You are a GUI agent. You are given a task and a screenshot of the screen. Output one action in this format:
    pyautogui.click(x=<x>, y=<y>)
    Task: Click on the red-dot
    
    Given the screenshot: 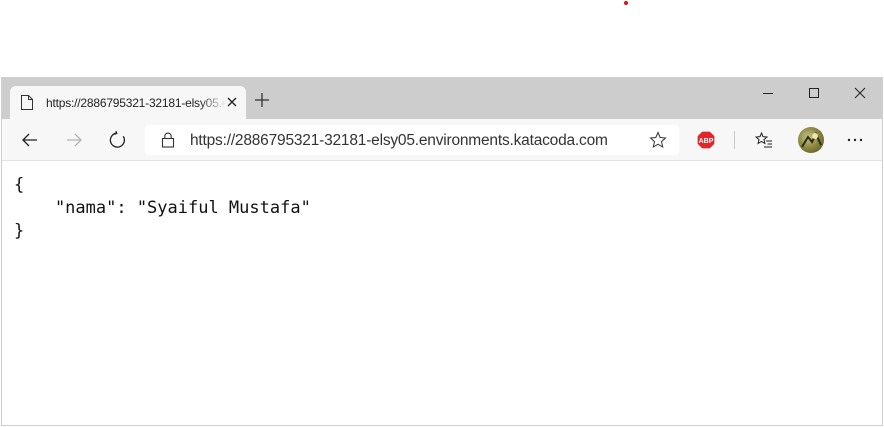 What is the action you would take?
    pyautogui.click(x=626, y=3)
    